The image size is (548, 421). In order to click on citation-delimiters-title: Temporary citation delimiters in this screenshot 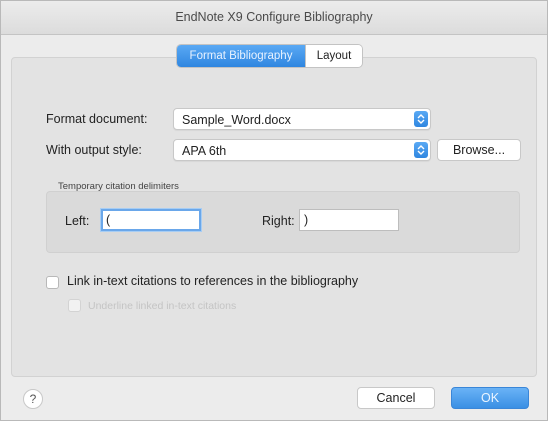, I will do `click(118, 186)`.